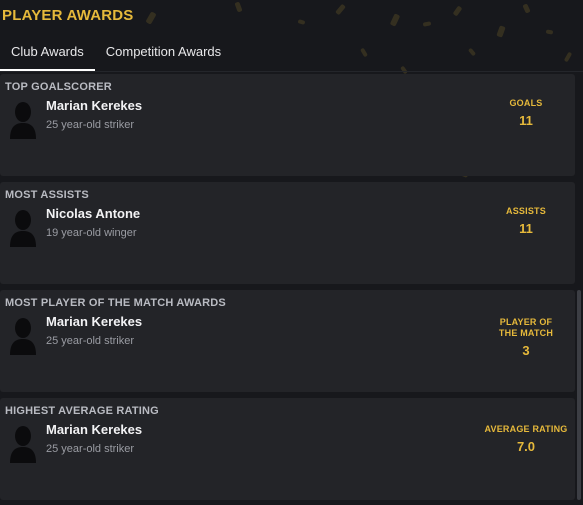 The width and height of the screenshot is (583, 505). I want to click on award-title: HIGHEST AVERAGE RATING, so click(82, 411).